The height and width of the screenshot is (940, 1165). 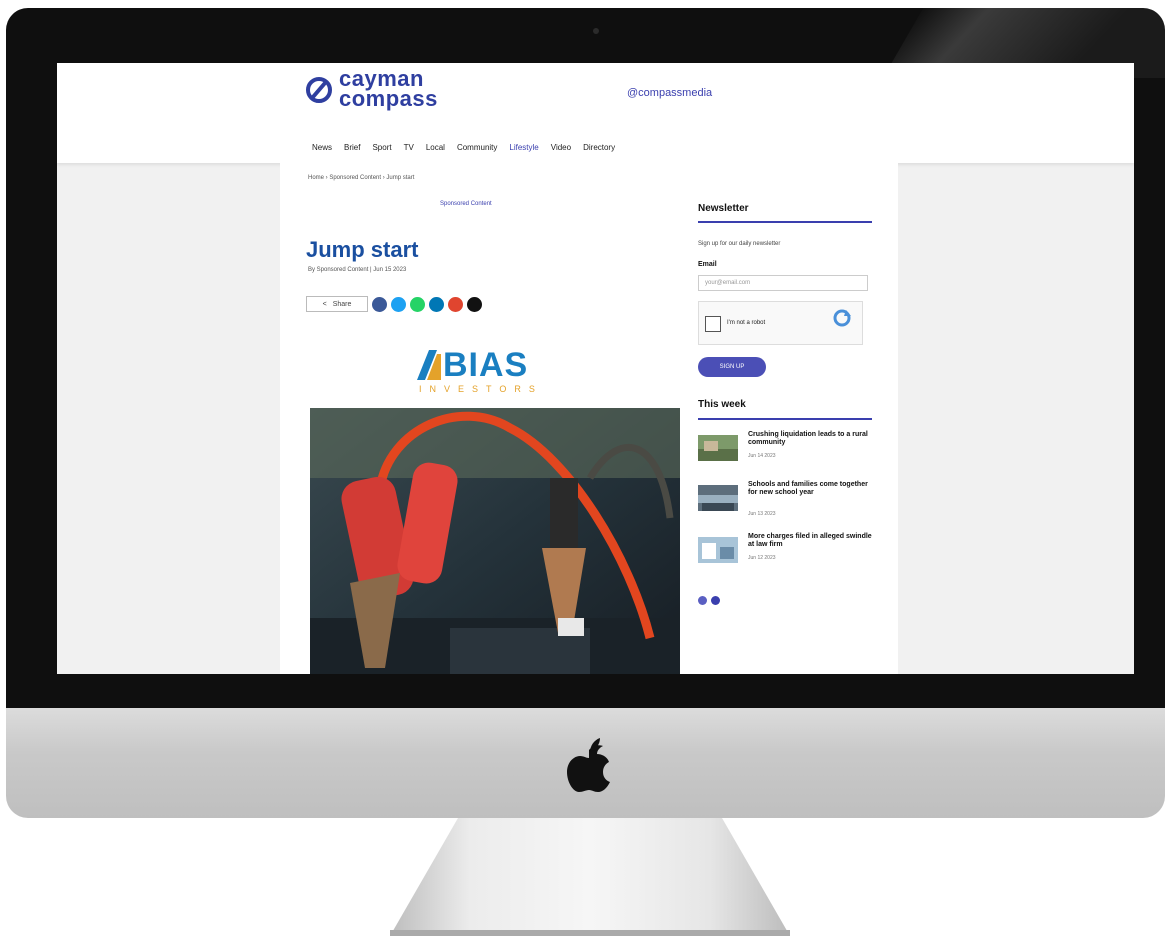 What do you see at coordinates (785, 222) in the screenshot?
I see `newsletter-rule` at bounding box center [785, 222].